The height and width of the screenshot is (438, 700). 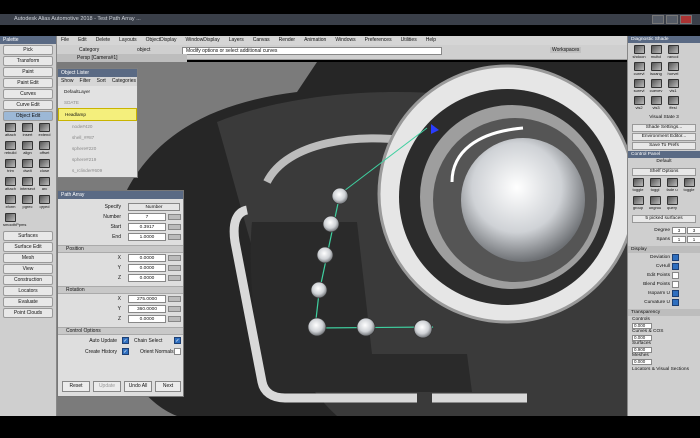 I want to click on lister-item: Headlamp, so click(x=97, y=114).